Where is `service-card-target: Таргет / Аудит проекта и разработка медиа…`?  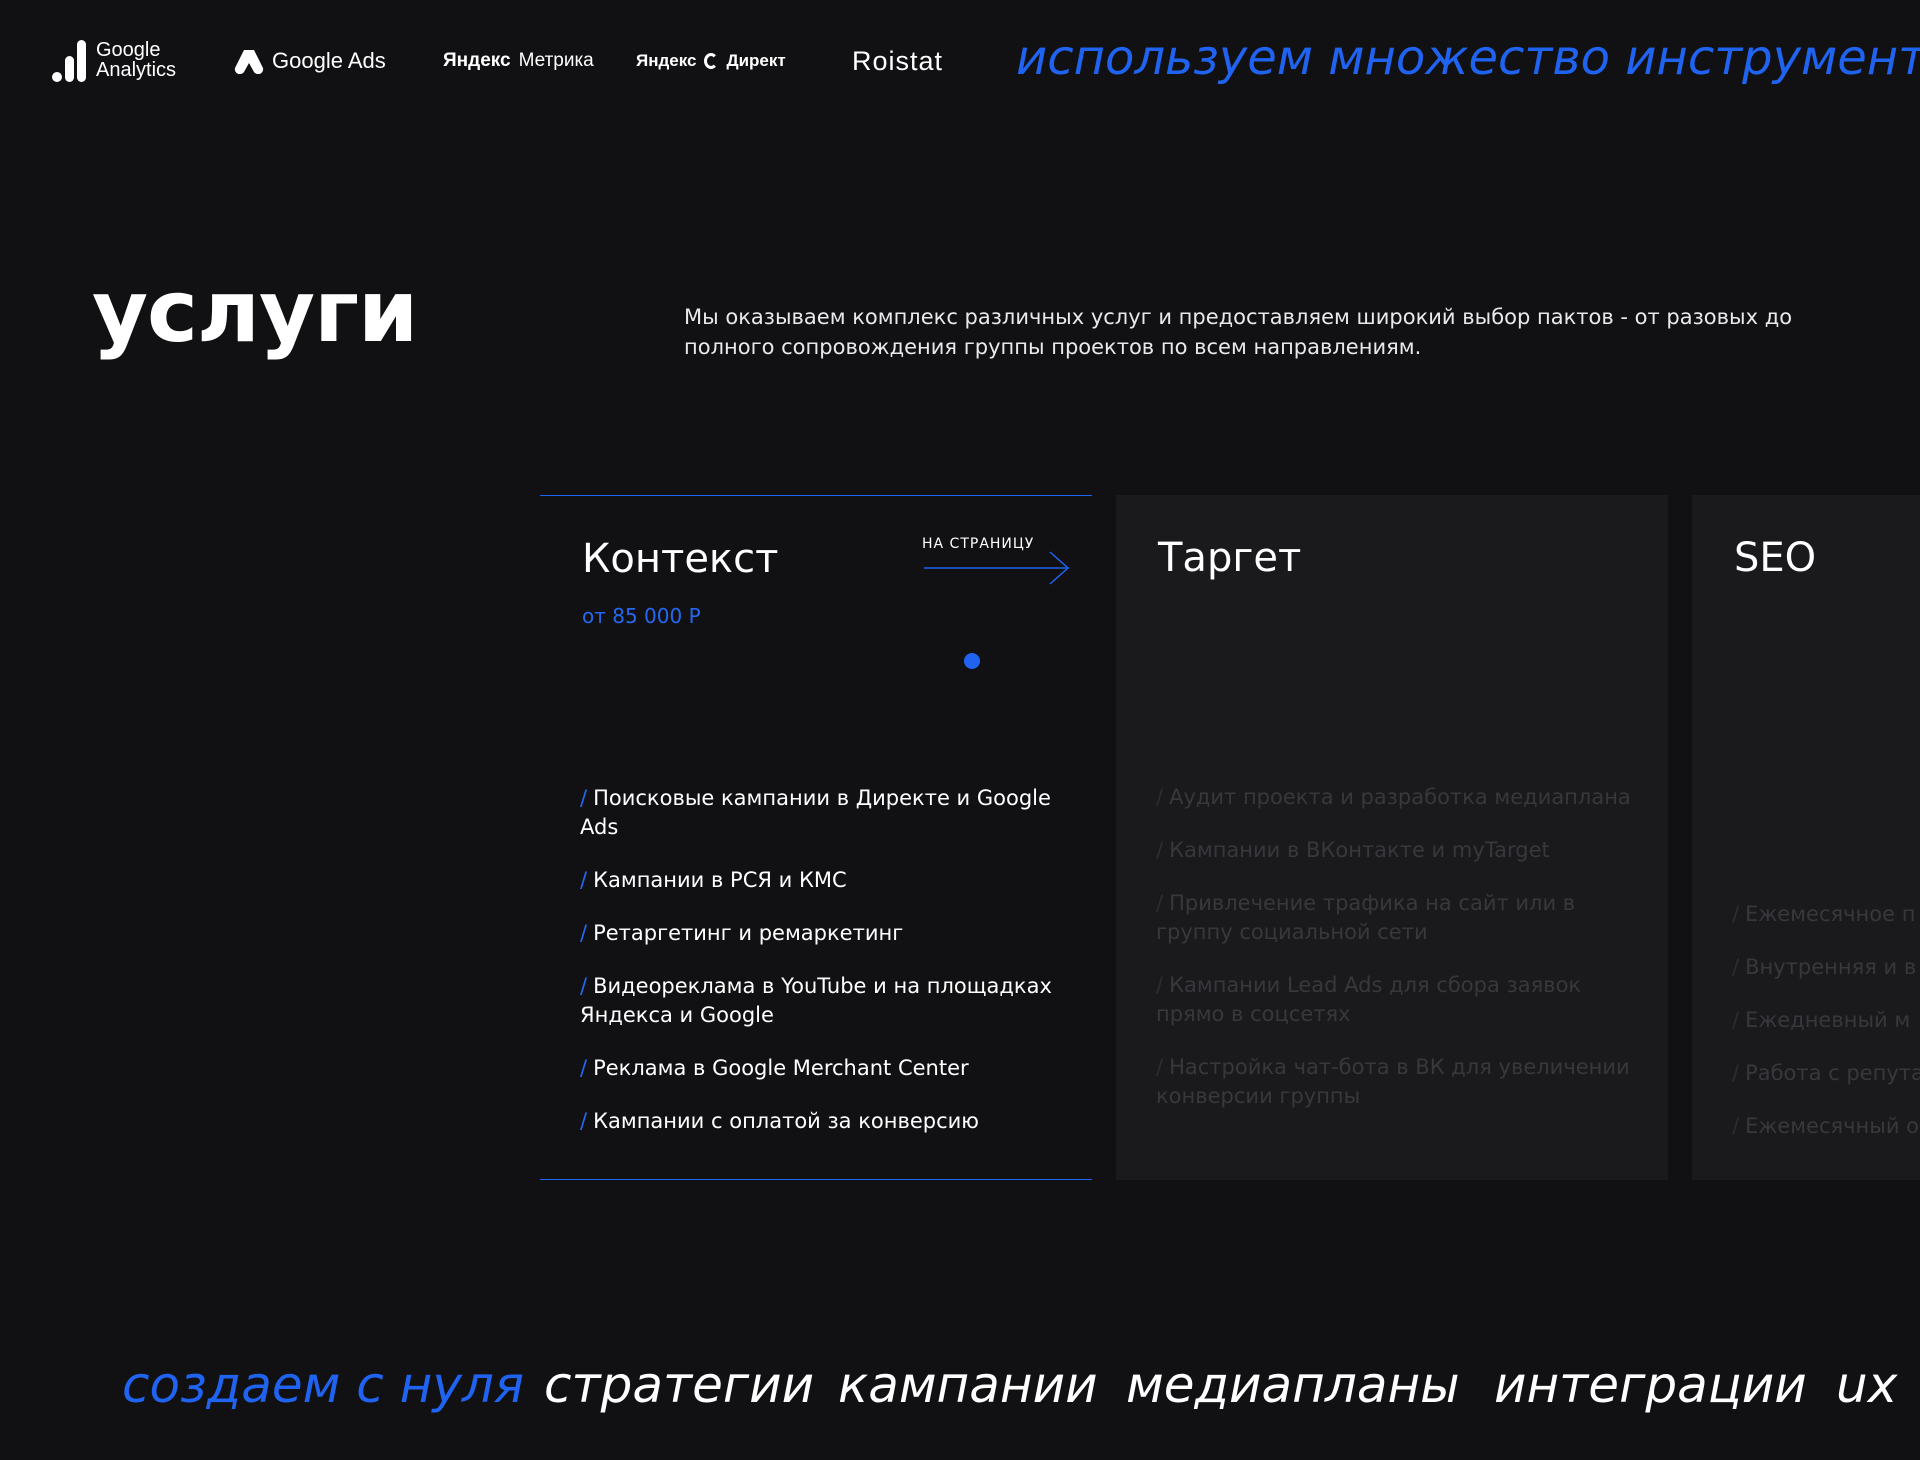 service-card-target: Таргет / Аудит проекта и разработка медиа… is located at coordinates (1392, 837).